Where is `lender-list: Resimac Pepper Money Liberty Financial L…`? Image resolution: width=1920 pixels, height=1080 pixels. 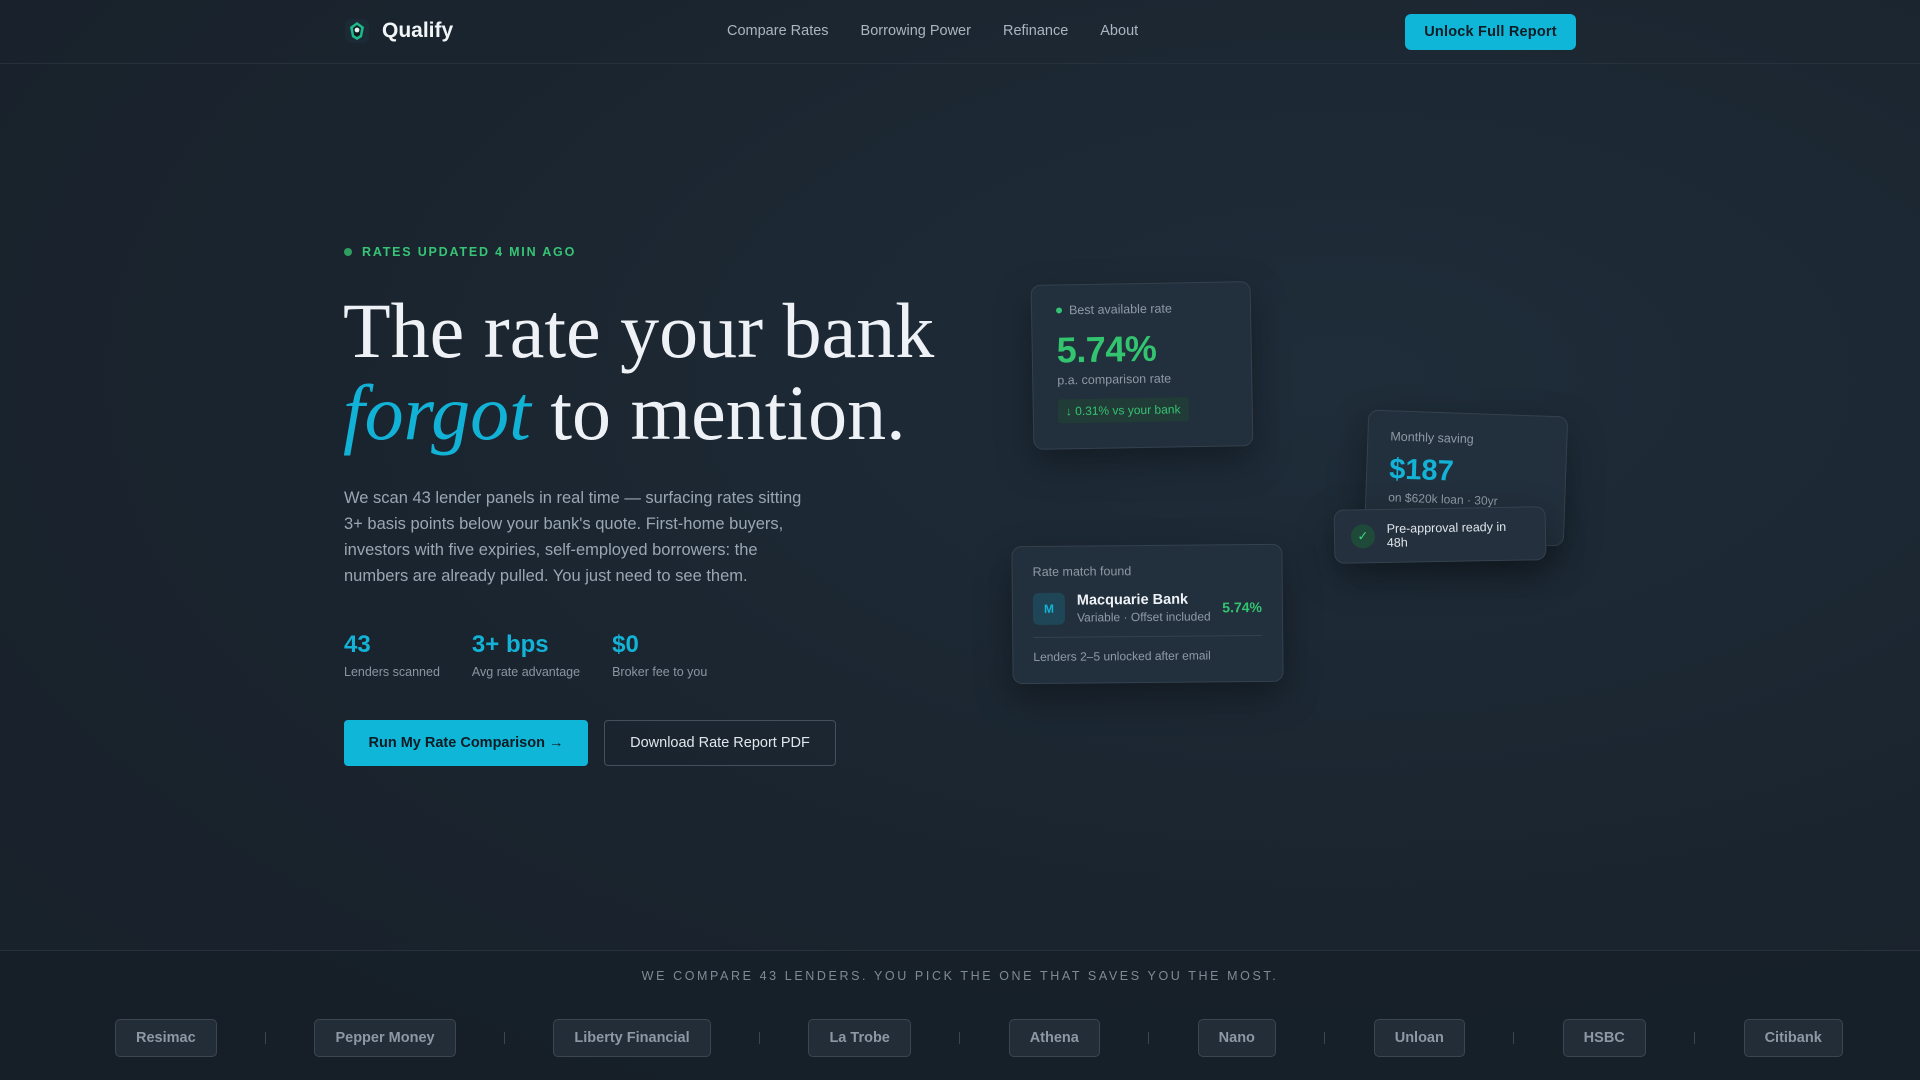 lender-list: Resimac Pepper Money Liberty Financial L… is located at coordinates (979, 1038).